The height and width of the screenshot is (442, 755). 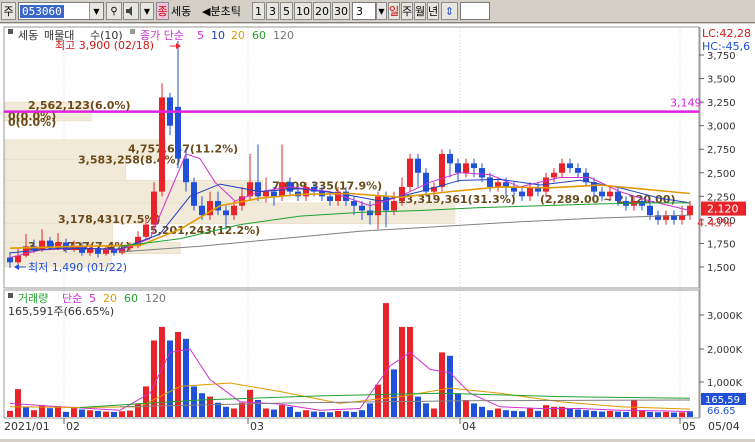 What do you see at coordinates (215, 11) in the screenshot?
I see `tab-minute: 분` at bounding box center [215, 11].